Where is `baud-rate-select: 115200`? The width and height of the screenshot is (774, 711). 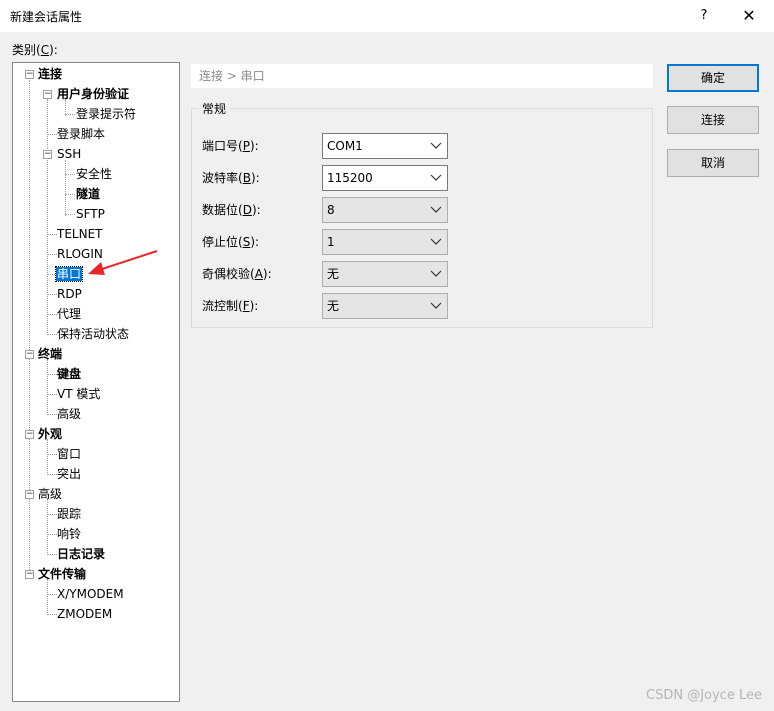
baud-rate-select: 115200 is located at coordinates (385, 178).